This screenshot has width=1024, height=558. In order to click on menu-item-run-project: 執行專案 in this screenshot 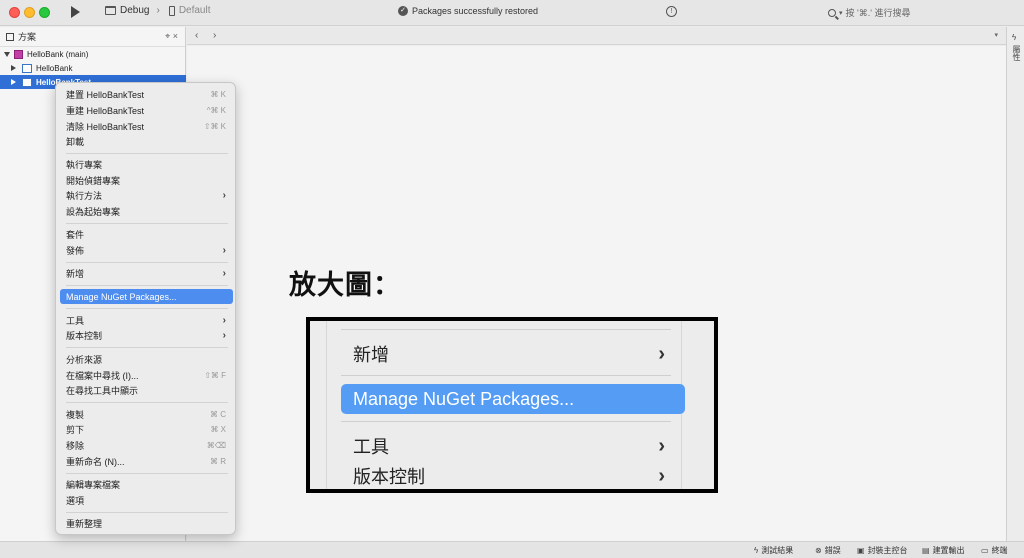, I will do `click(146, 164)`.